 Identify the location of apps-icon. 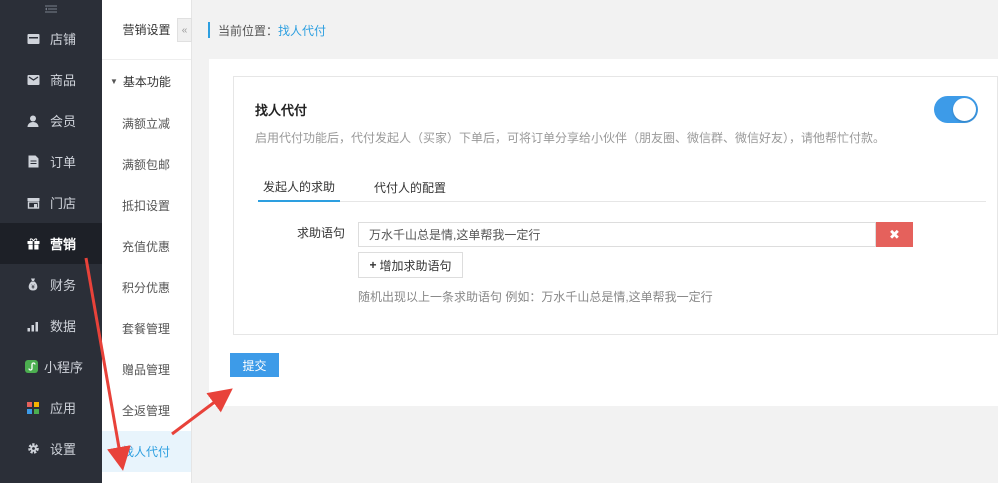
(33, 408).